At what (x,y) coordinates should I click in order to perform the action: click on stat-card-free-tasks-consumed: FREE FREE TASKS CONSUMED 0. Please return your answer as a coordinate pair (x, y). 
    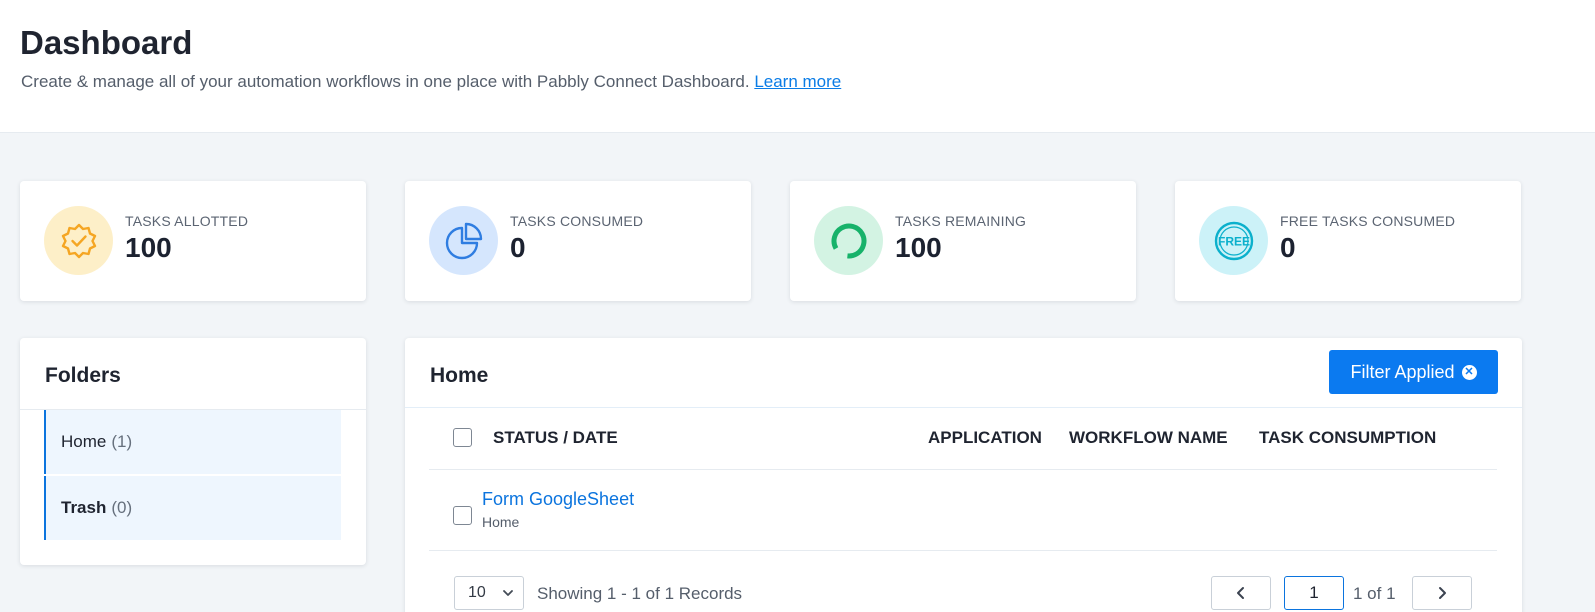
    Looking at the image, I should click on (1348, 241).